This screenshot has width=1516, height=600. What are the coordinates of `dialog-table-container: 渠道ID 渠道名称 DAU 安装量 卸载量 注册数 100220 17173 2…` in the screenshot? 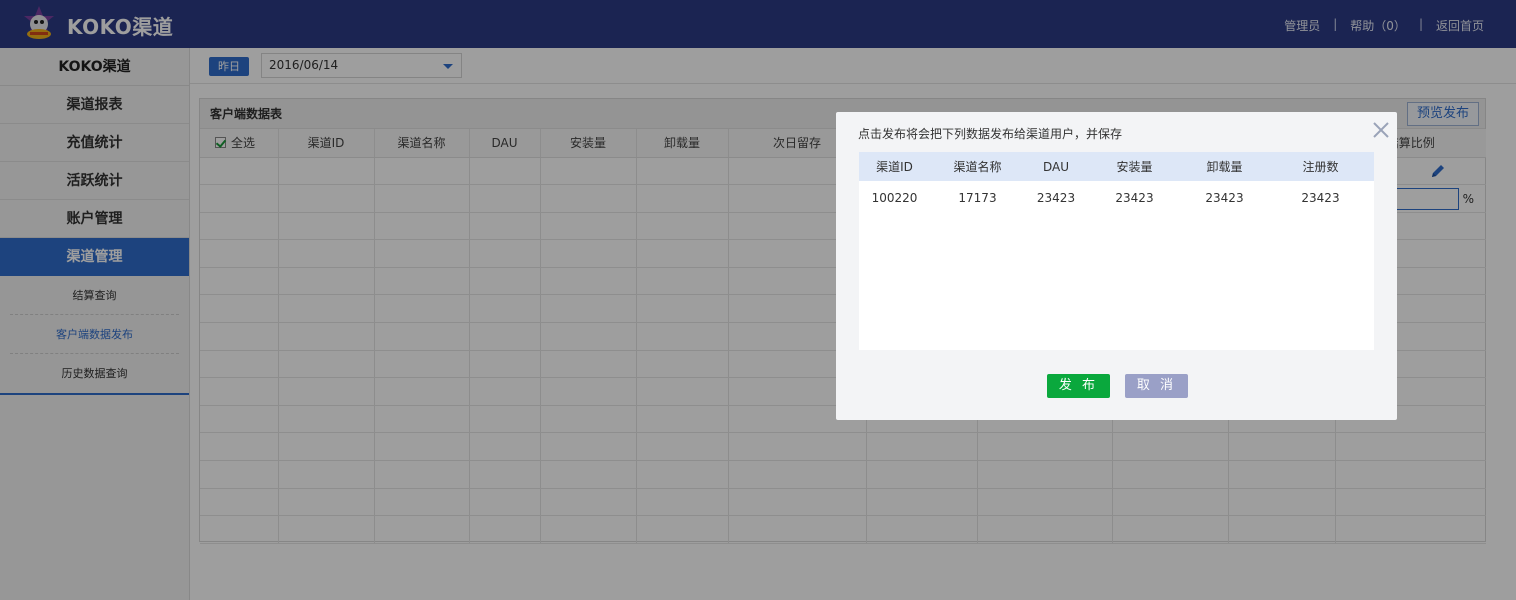 It's located at (1116, 251).